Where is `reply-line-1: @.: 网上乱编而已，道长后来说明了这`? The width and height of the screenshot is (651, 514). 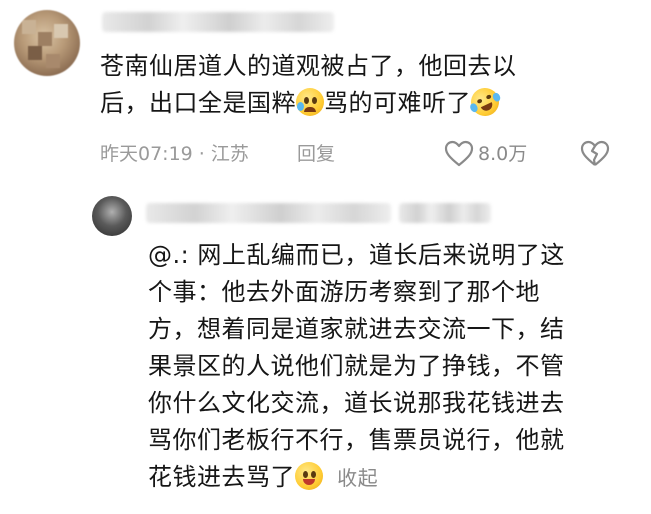
reply-line-1: @.: 网上乱编而已，道长后来说明了这 is located at coordinates (356, 255).